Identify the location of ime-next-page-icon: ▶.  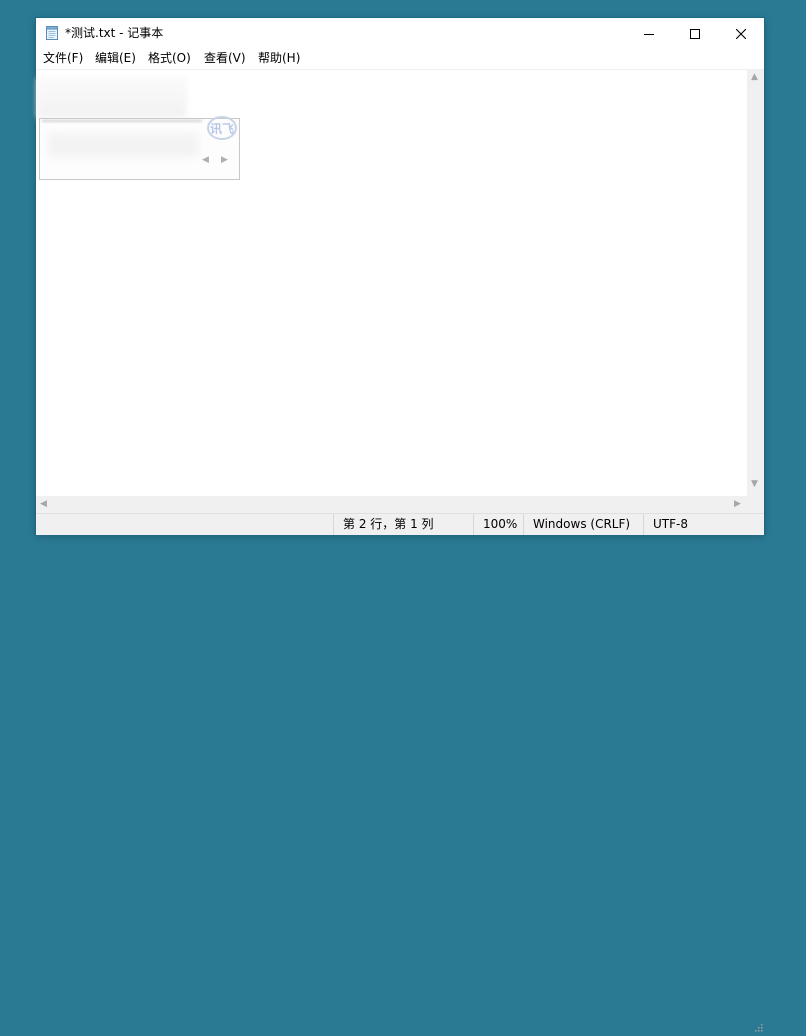
(224, 160).